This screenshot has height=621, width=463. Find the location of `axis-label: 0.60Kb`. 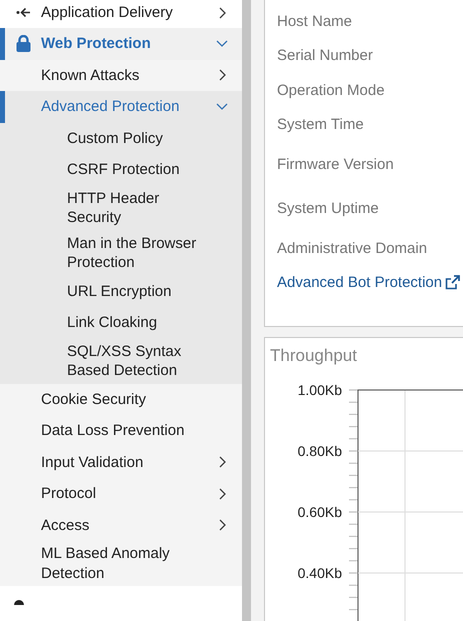

axis-label: 0.60Kb is located at coordinates (320, 512).